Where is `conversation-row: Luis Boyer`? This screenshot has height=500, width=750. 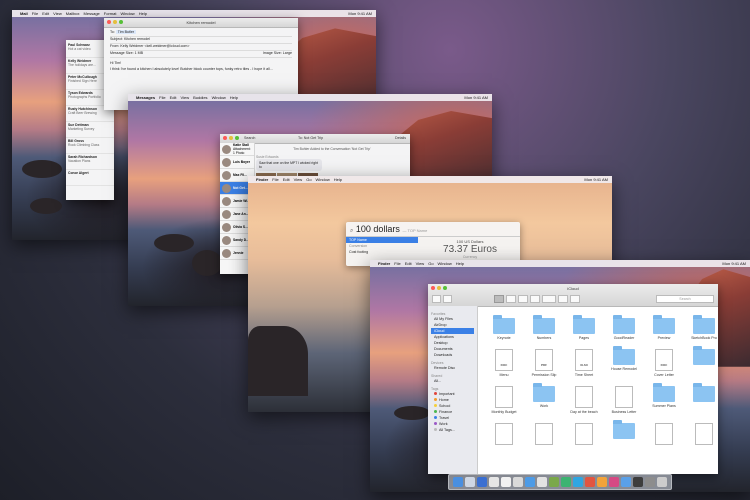 conversation-row: Luis Boyer is located at coordinates (237, 162).